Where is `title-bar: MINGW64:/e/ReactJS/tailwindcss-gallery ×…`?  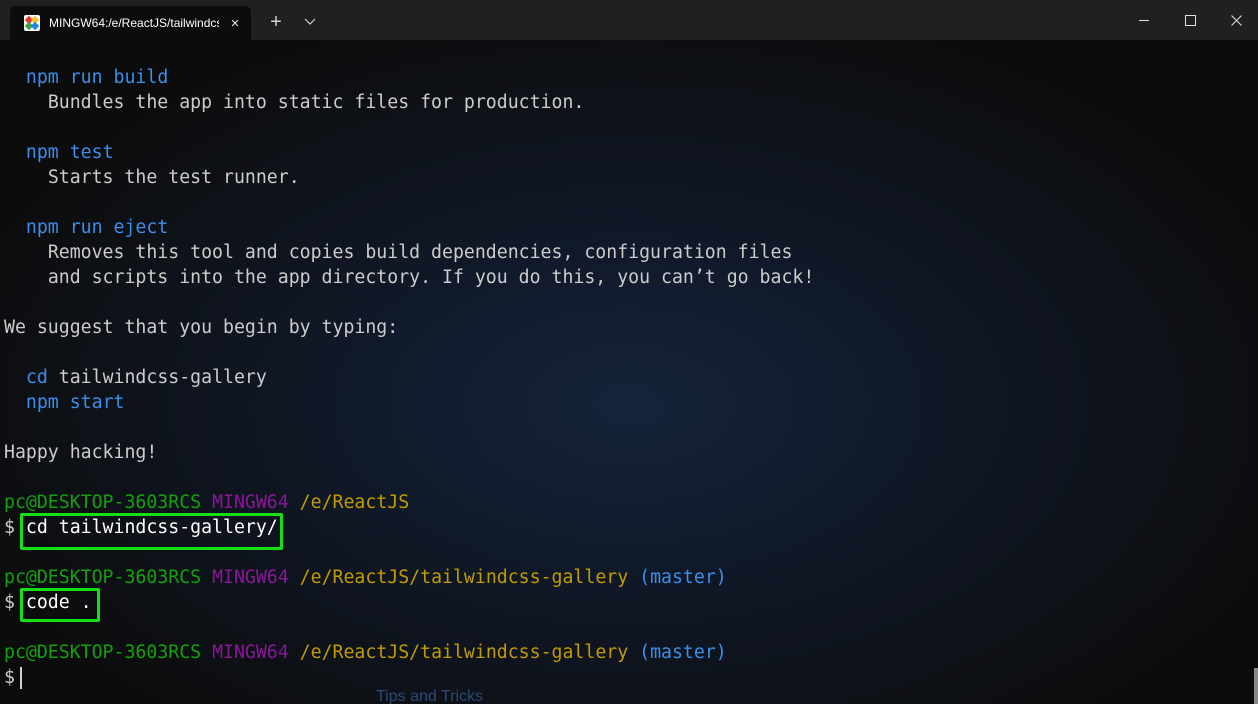 title-bar: MINGW64:/e/ReactJS/tailwindcss-gallery ×… is located at coordinates (629, 20).